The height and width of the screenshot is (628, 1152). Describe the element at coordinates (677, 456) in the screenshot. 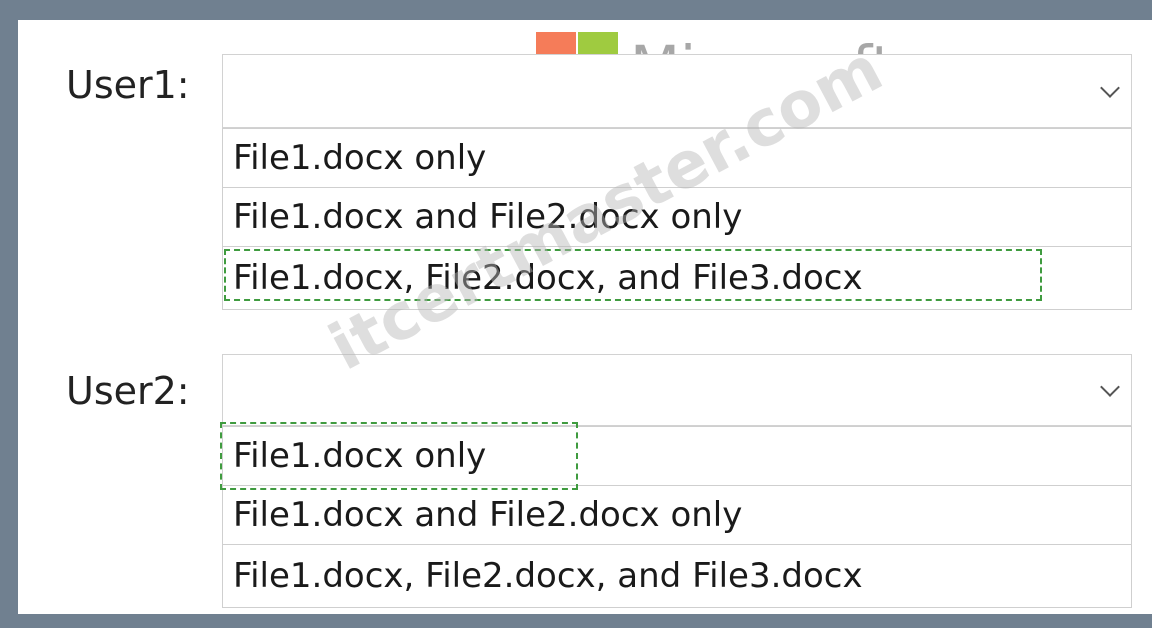

I see `user2-option-1: File1.docx only` at that location.